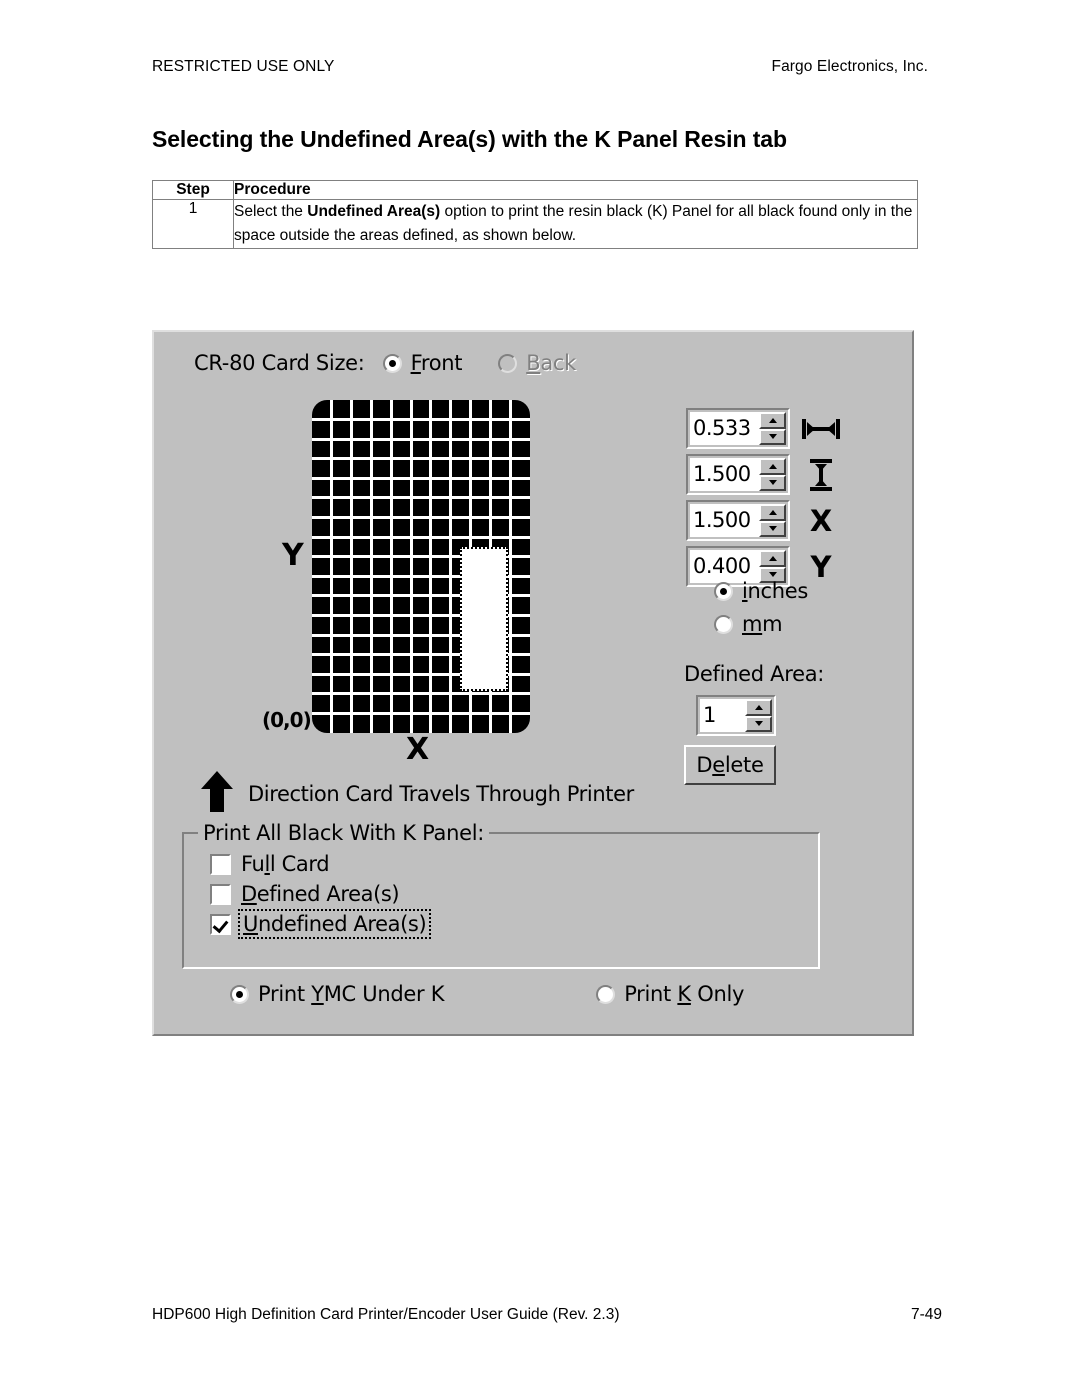 The height and width of the screenshot is (1397, 1080). I want to click on checkbox-full-card-label: Full Card, so click(285, 864).